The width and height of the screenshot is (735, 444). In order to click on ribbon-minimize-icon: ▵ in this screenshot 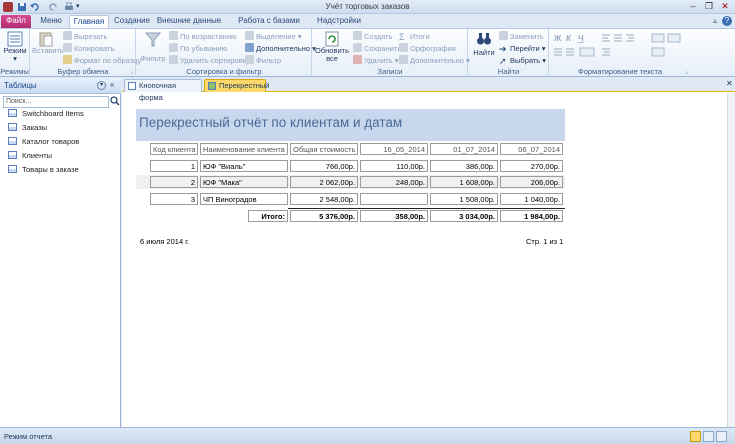, I will do `click(715, 21)`.